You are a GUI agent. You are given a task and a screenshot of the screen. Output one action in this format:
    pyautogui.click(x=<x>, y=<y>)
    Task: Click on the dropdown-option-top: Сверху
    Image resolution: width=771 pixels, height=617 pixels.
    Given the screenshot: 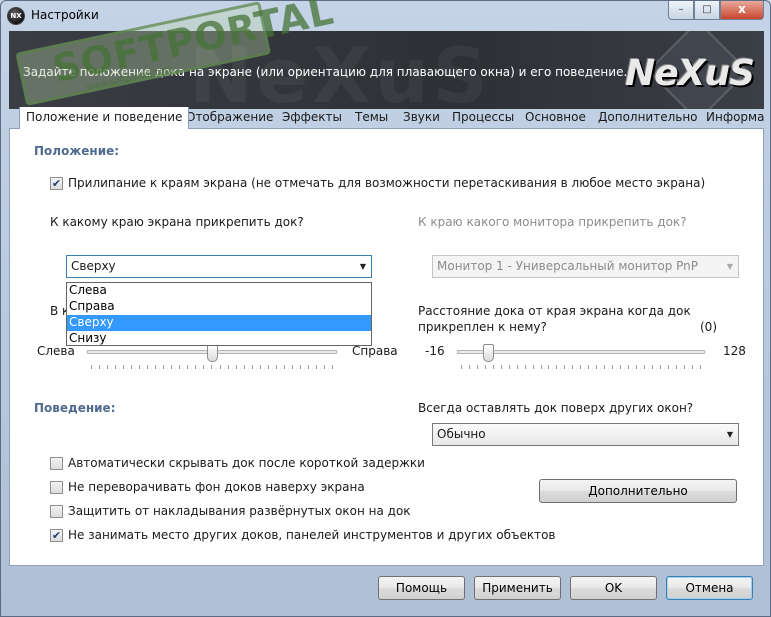 What is the action you would take?
    pyautogui.click(x=219, y=323)
    